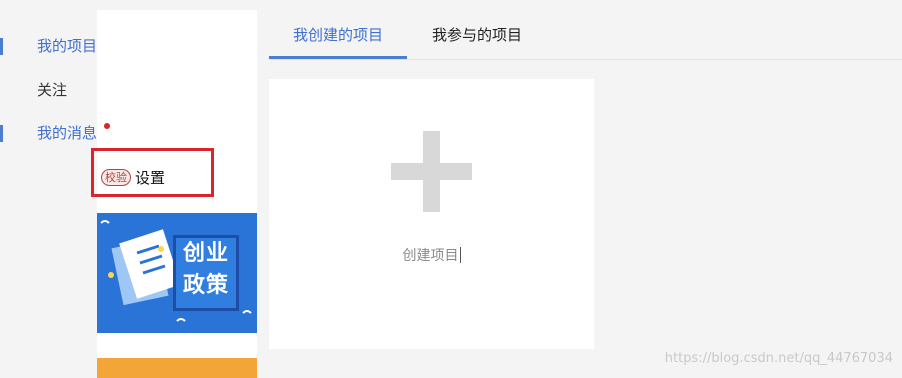  What do you see at coordinates (67, 133) in the screenshot?
I see `sidebar-item-label: 我的消息` at bounding box center [67, 133].